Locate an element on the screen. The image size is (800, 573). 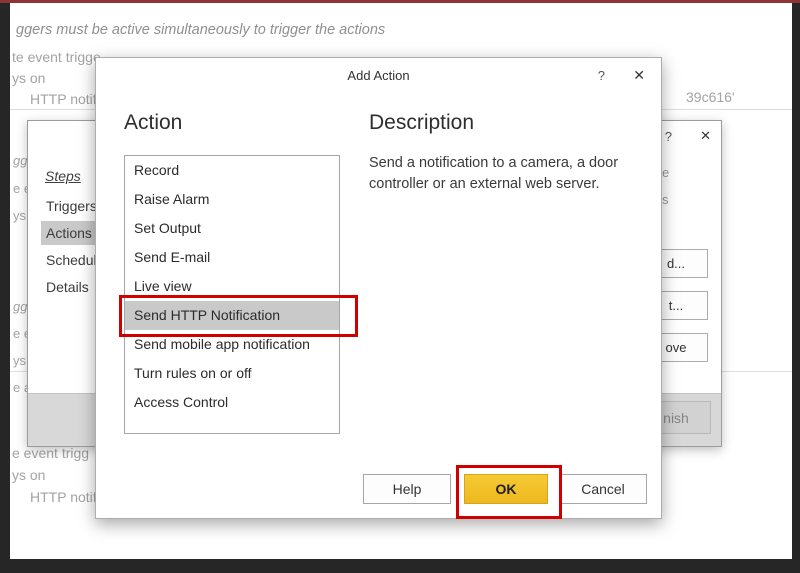
action-item-send-email: Send E-mail is located at coordinates (232, 257).